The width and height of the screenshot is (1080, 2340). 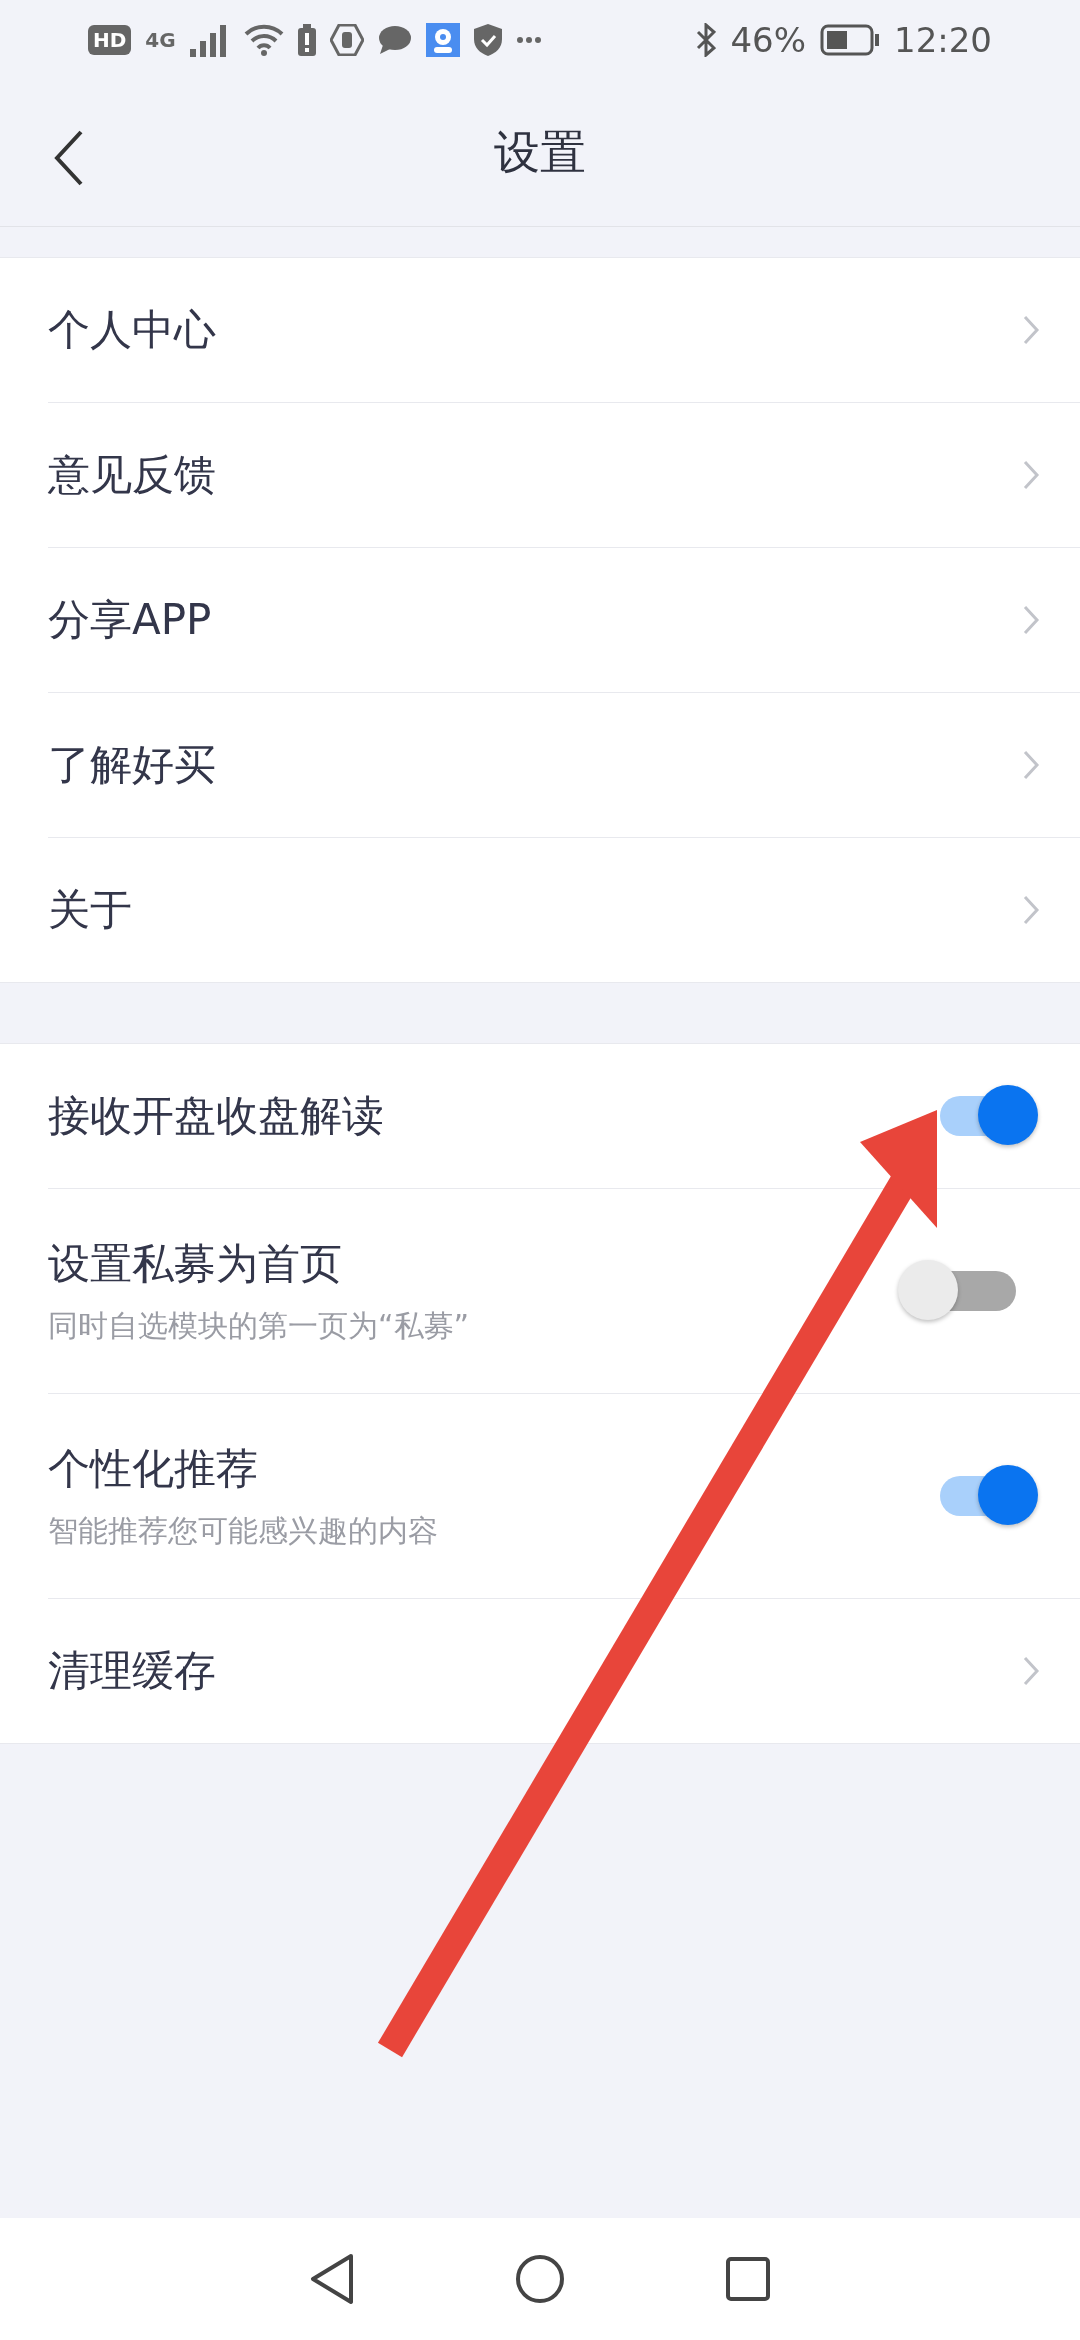 I want to click on setting-description: 智能推荐您可能感兴趣的内容, so click(x=243, y=1530).